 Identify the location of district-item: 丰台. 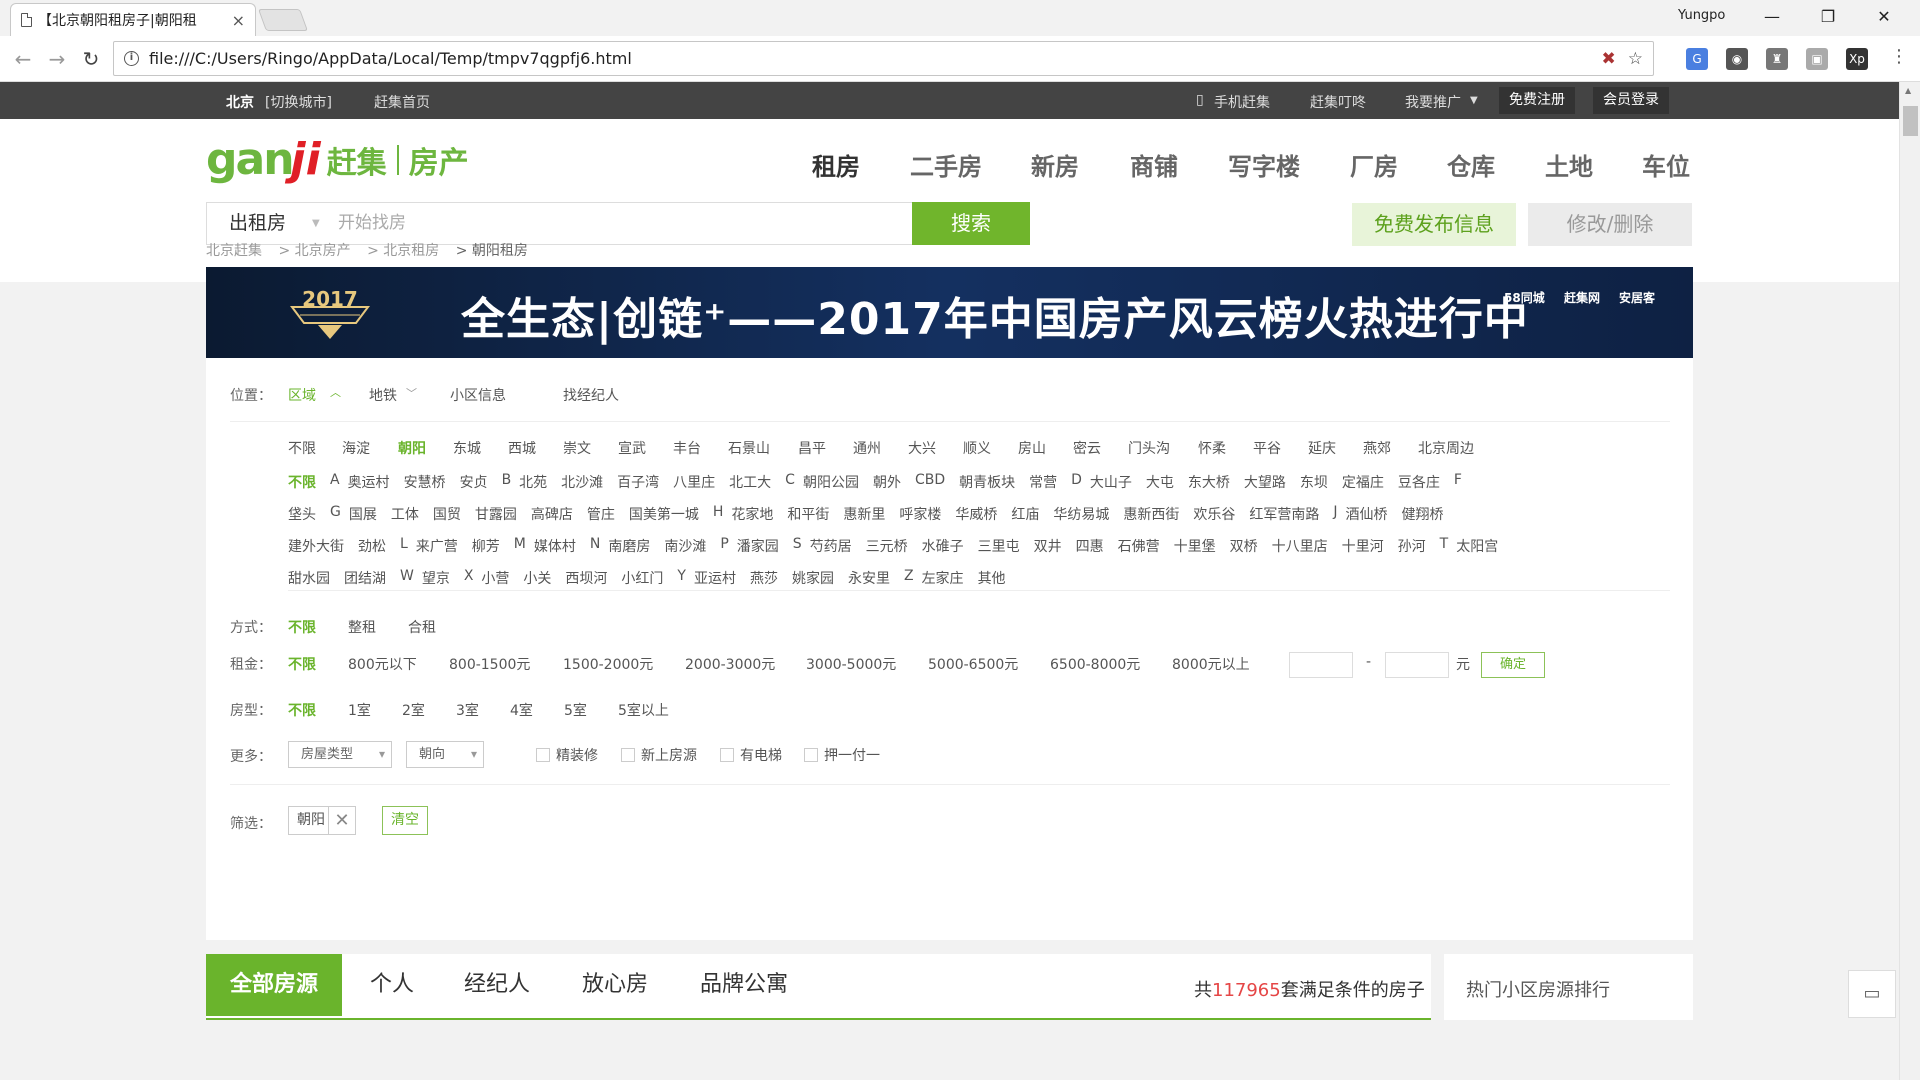
(687, 448).